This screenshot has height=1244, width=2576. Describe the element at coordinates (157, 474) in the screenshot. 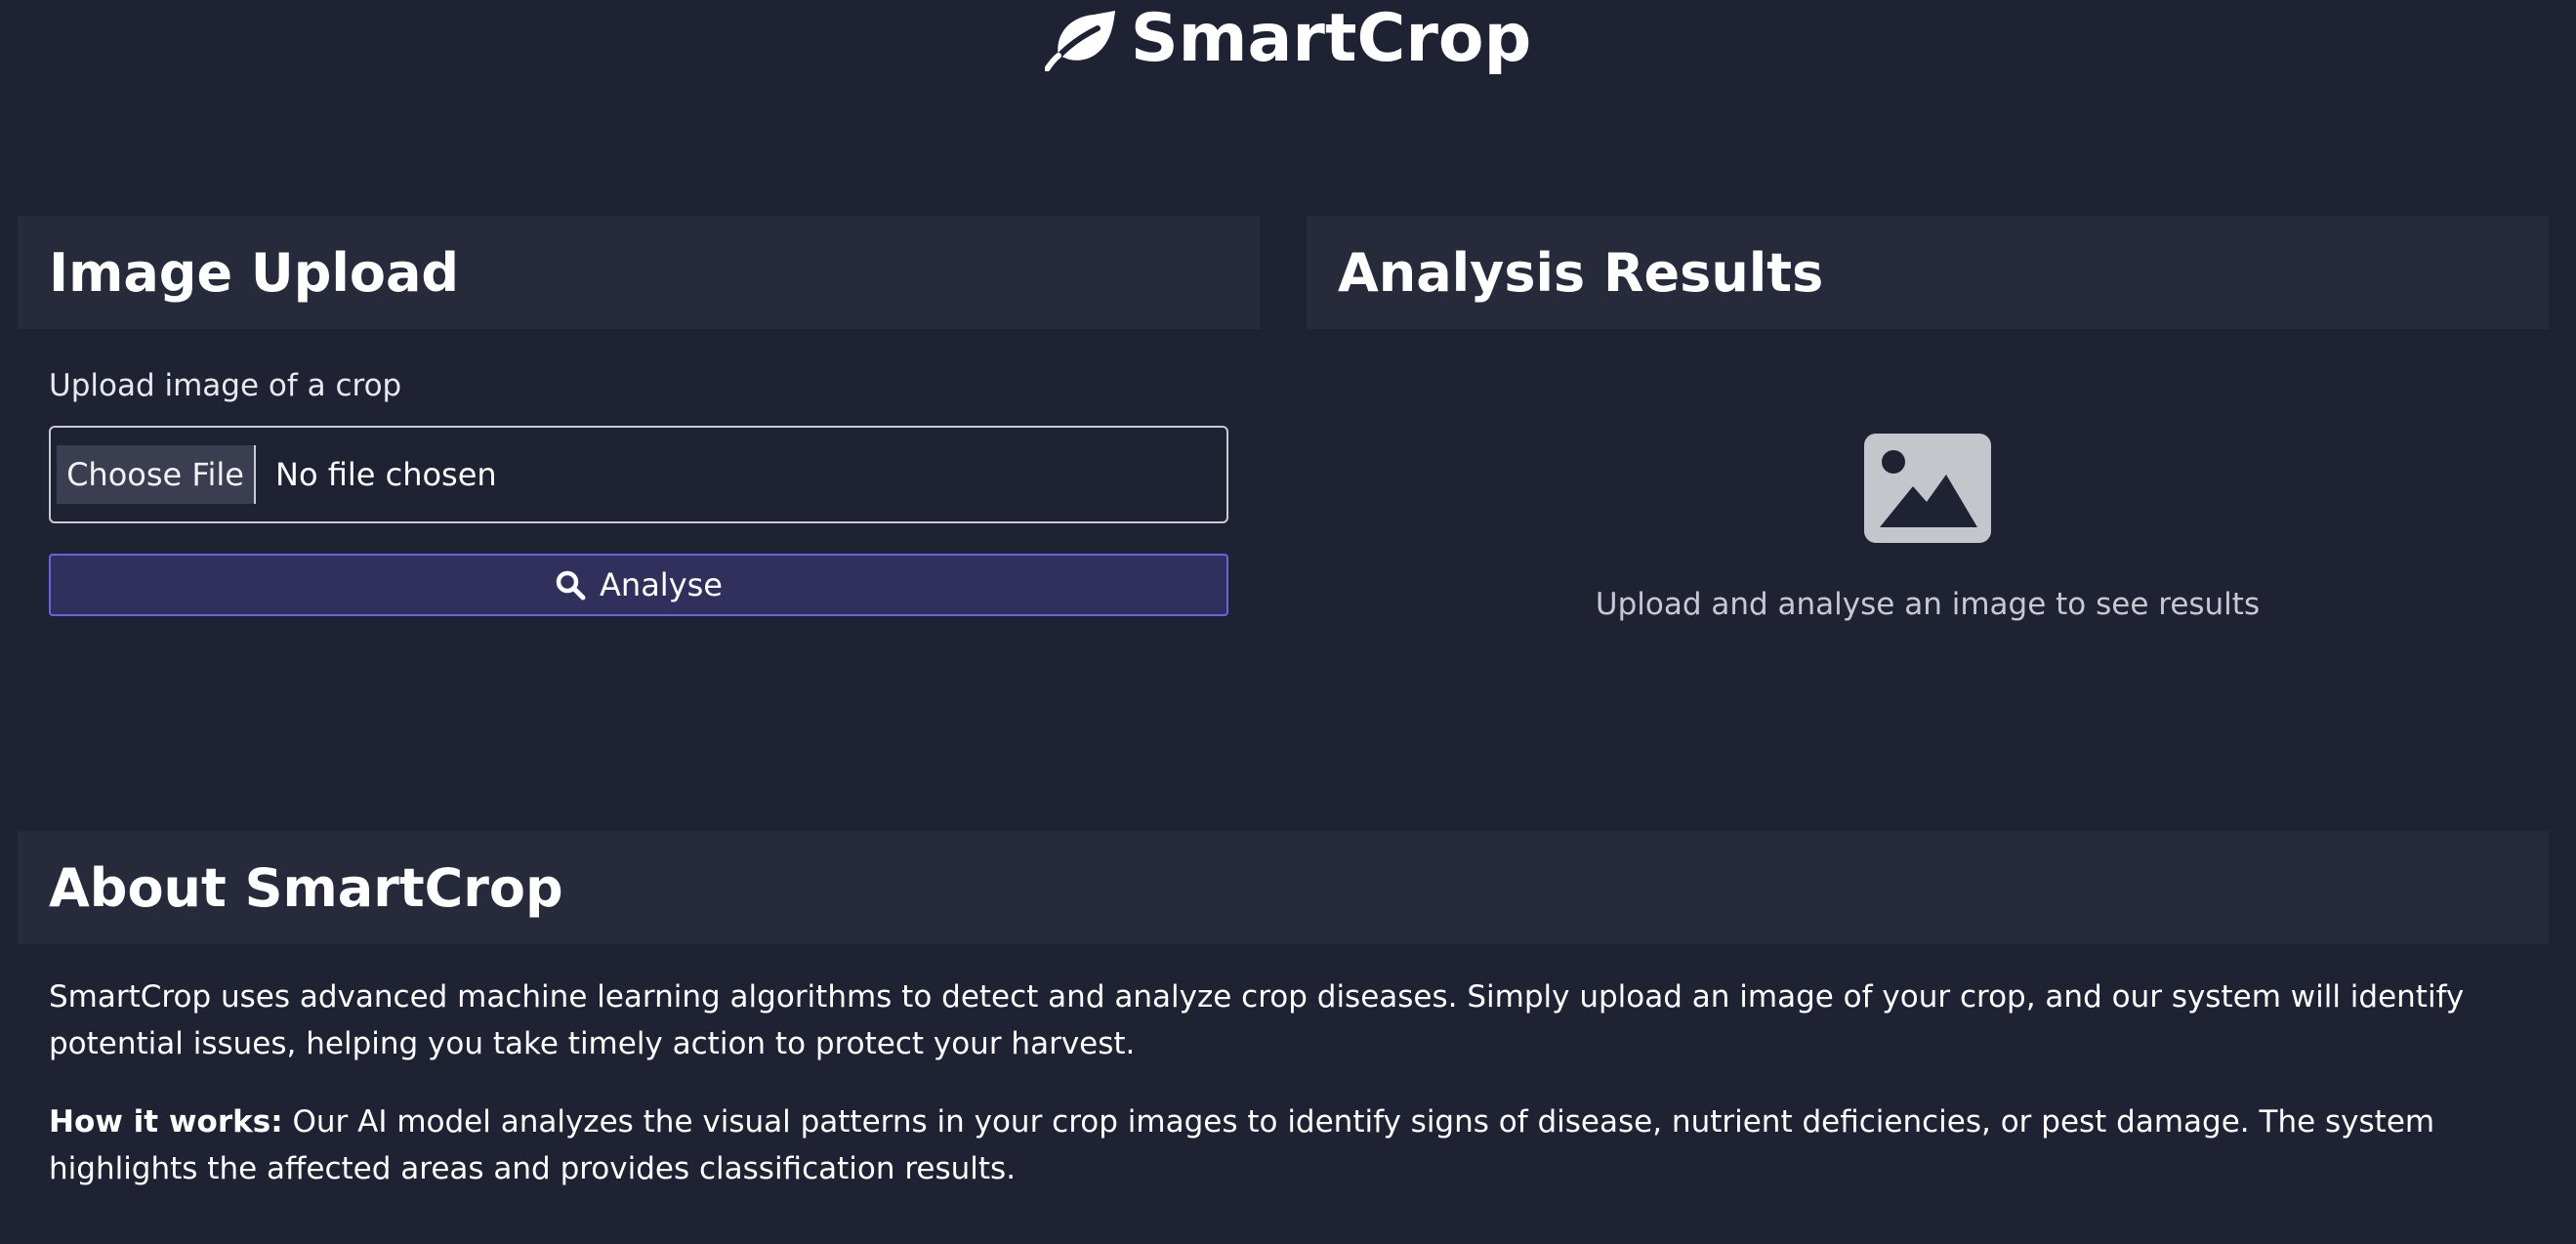

I see `choose-file-button: Choose File` at that location.